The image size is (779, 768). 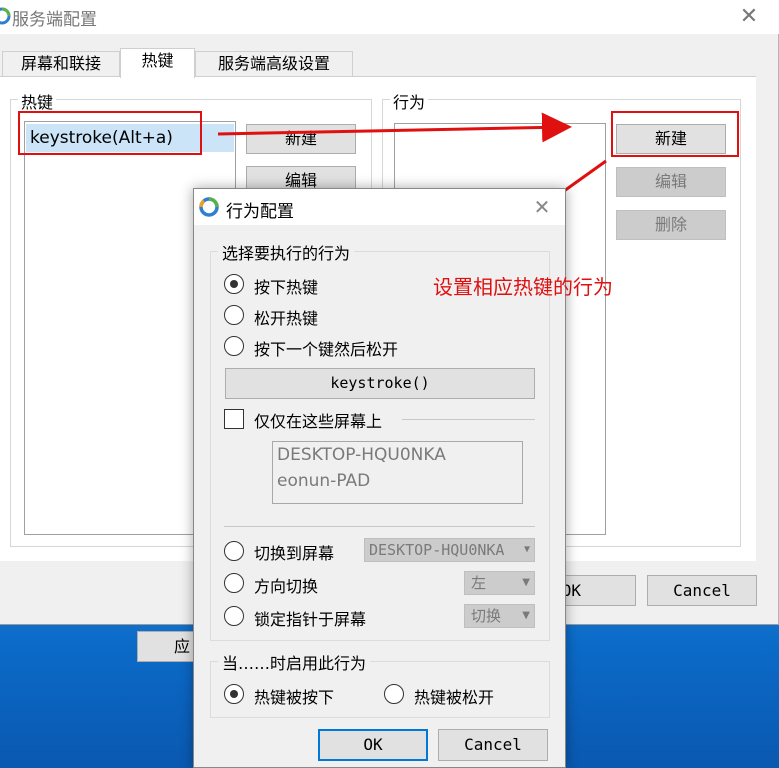 What do you see at coordinates (454, 697) in the screenshot?
I see `radio-hotkey-released-label: 热键被松开` at bounding box center [454, 697].